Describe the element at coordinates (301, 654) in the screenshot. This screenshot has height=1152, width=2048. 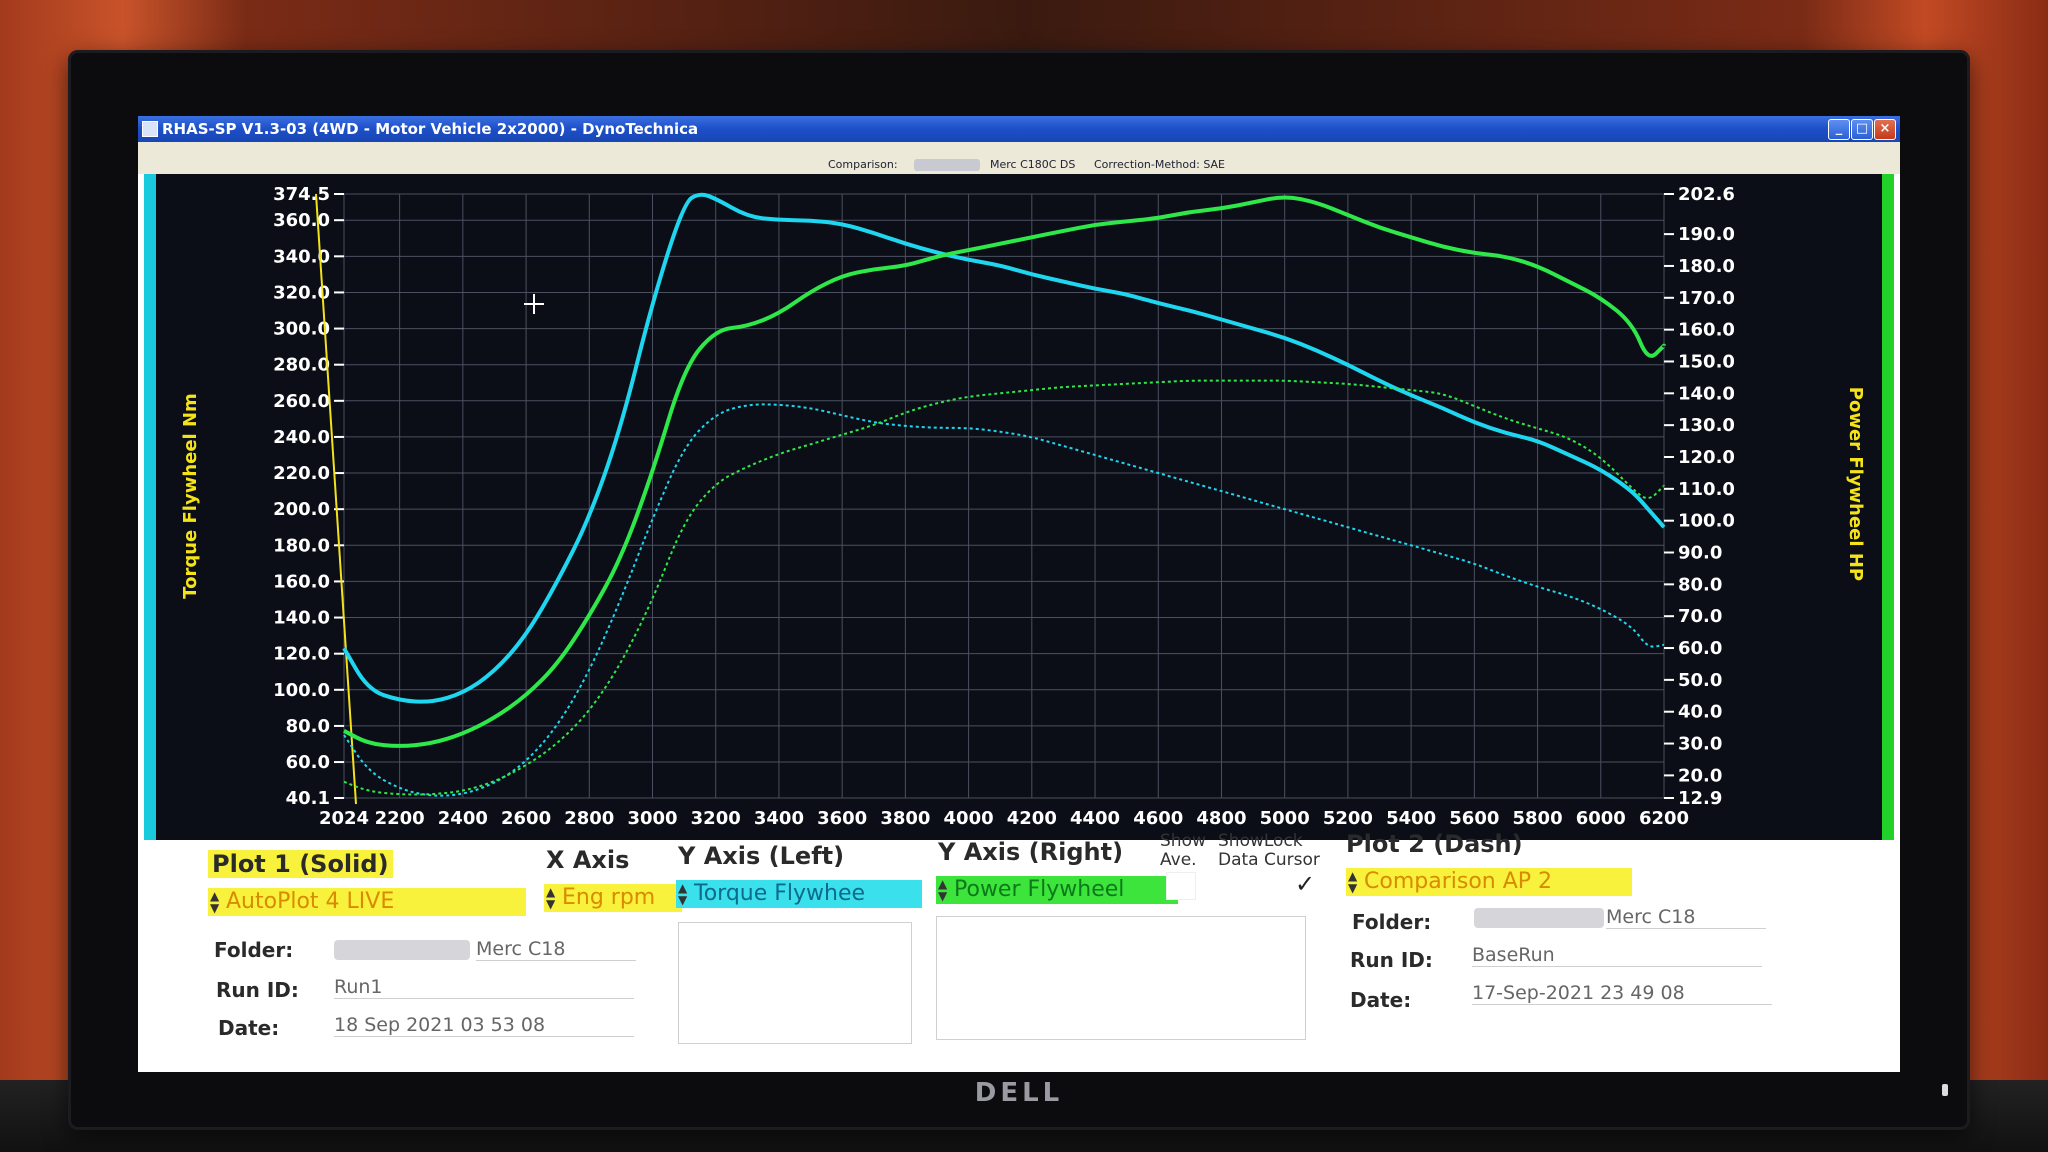
I see `y-left-tick-label: 120.0` at that location.